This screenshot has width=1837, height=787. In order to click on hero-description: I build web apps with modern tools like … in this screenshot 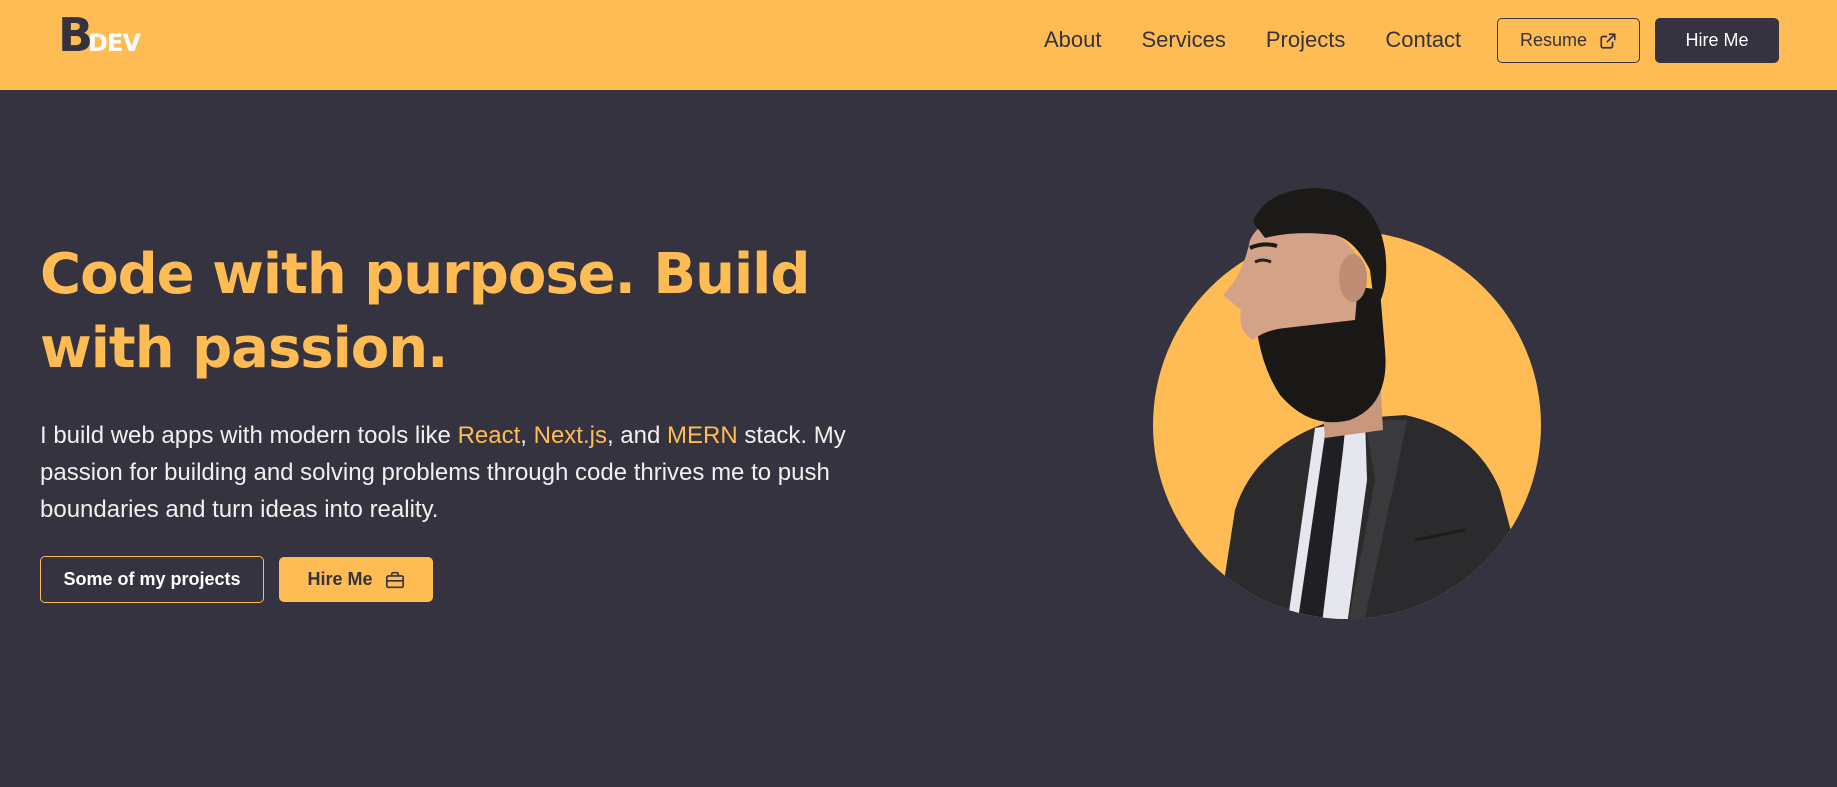, I will do `click(480, 472)`.